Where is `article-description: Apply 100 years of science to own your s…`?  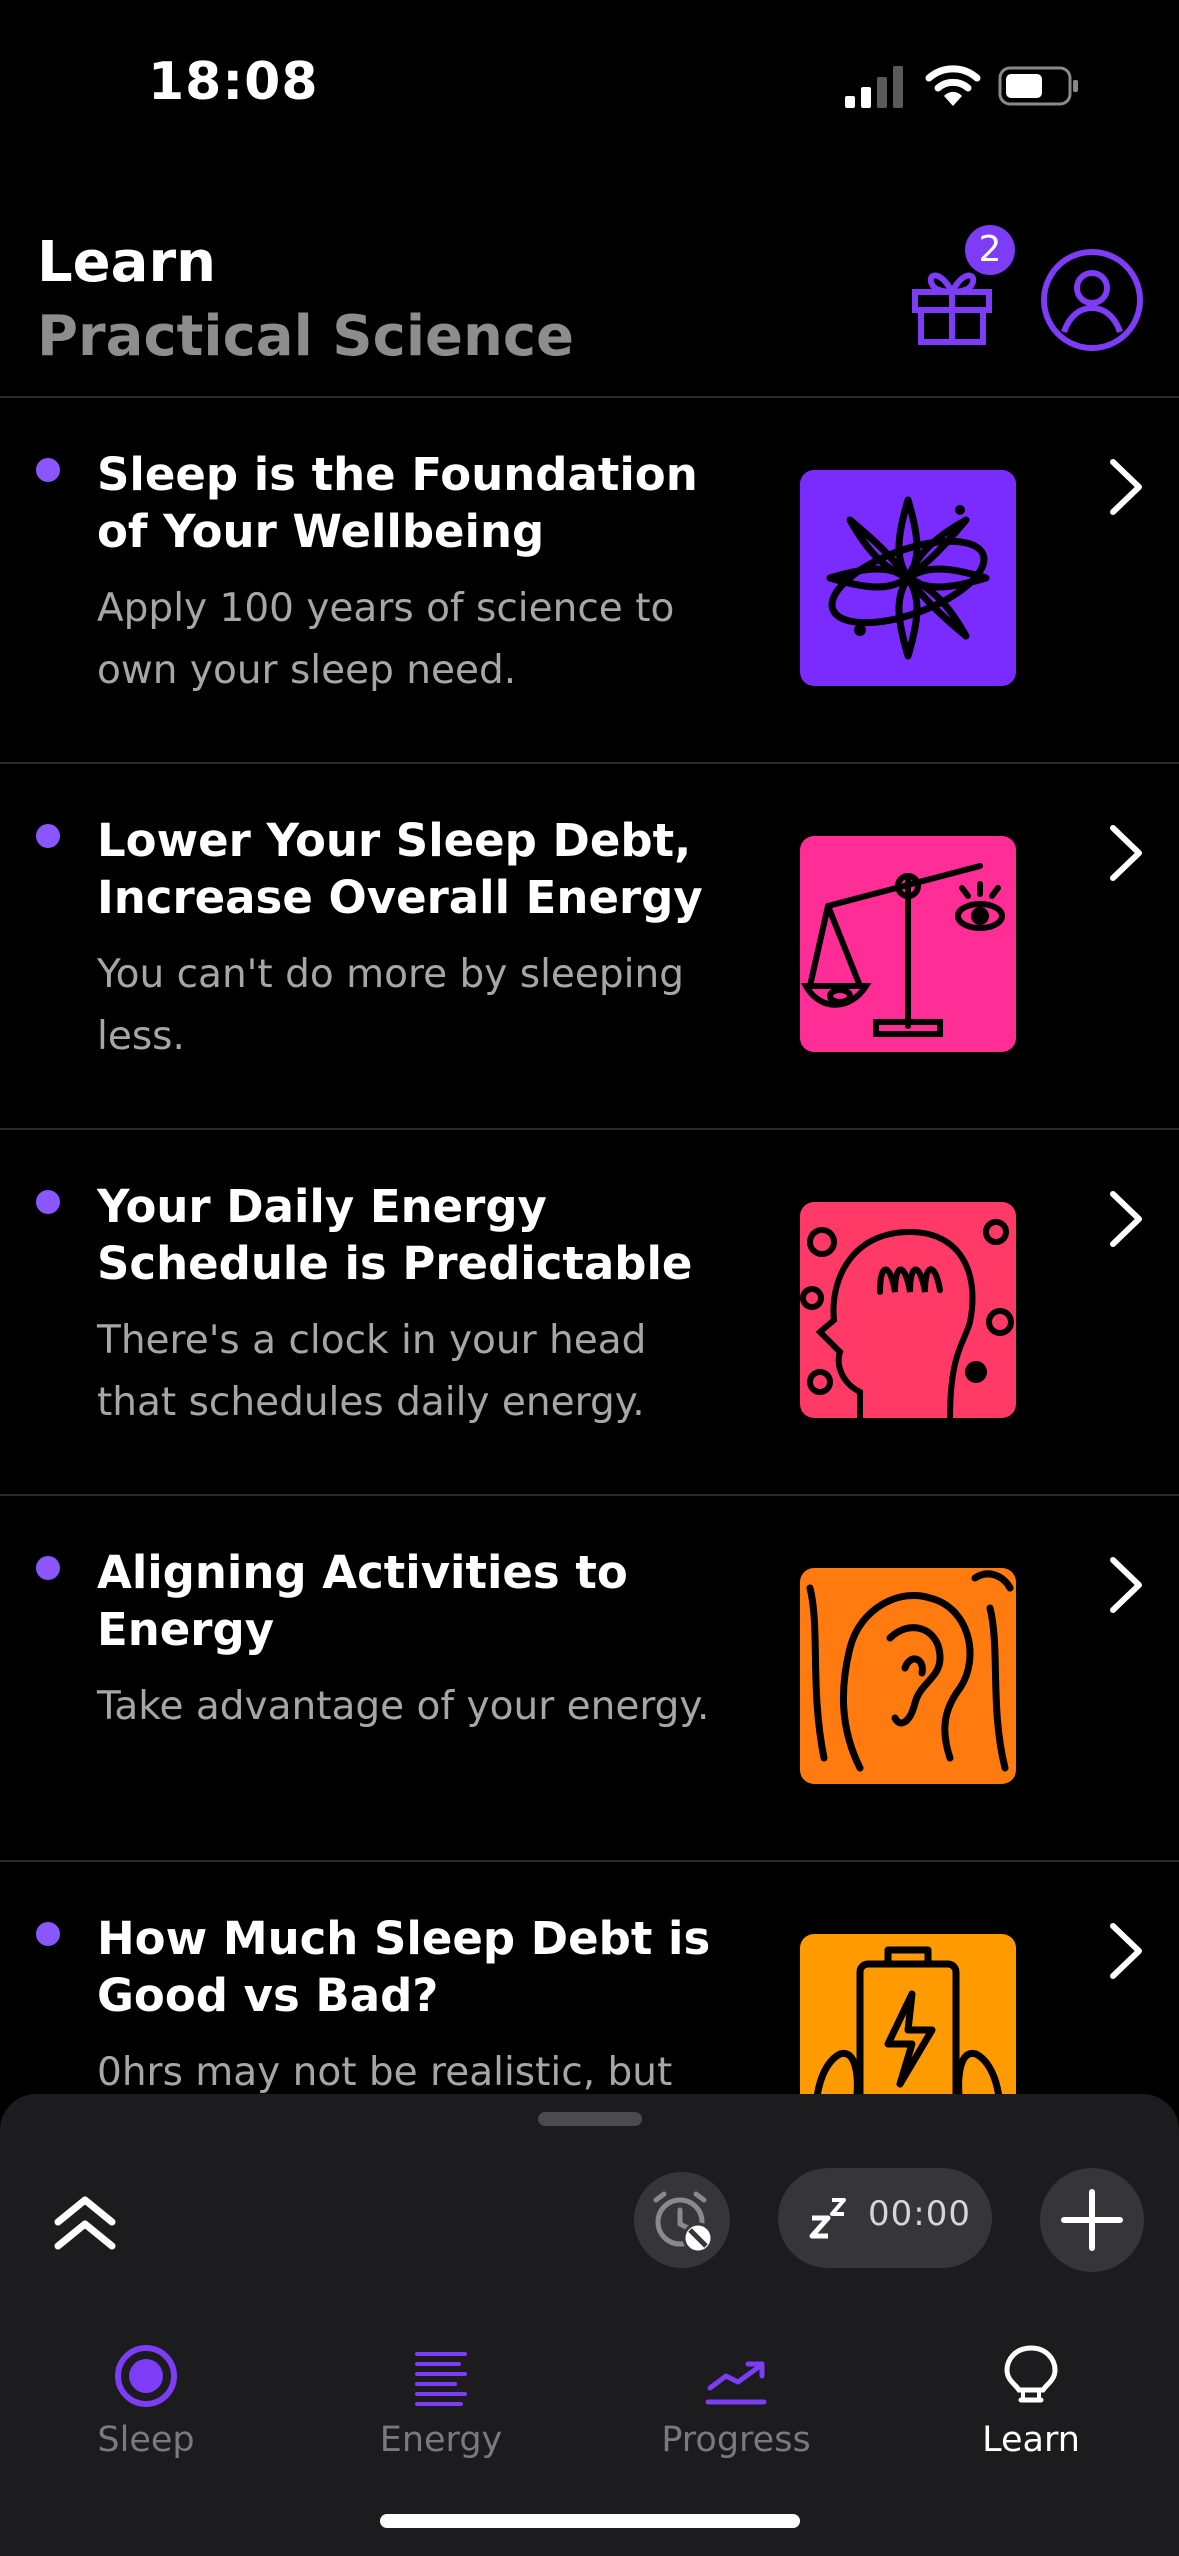
article-description: Apply 100 years of science to own your s… is located at coordinates (386, 639).